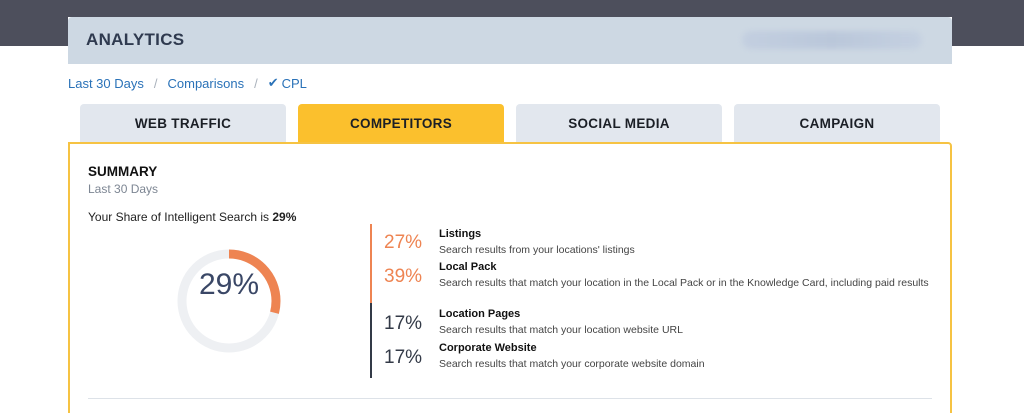 Image resolution: width=1024 pixels, height=413 pixels. I want to click on breakdown-title: Location Pages, so click(480, 314).